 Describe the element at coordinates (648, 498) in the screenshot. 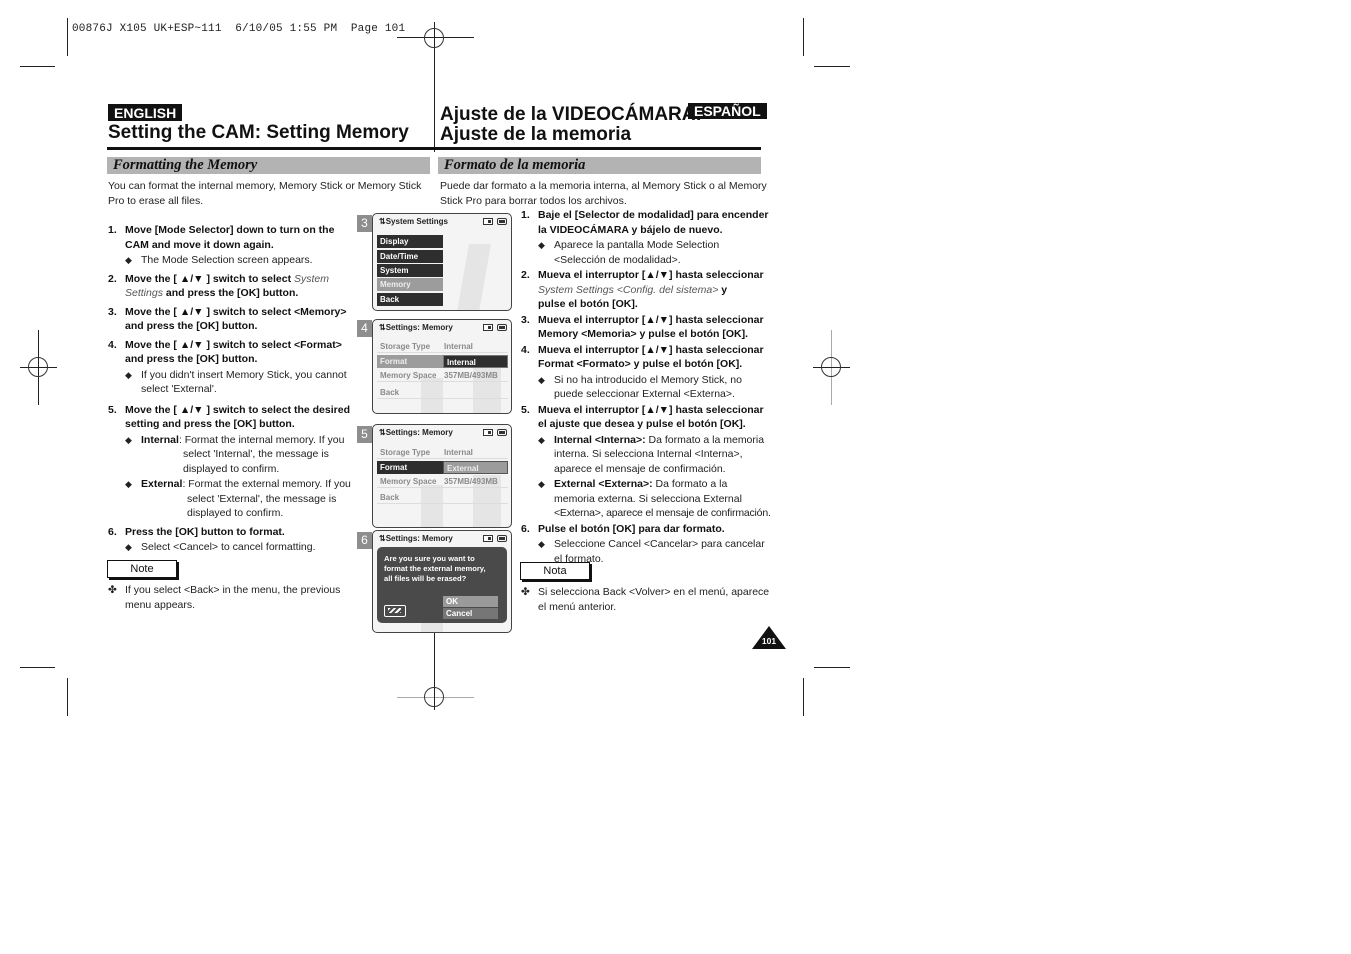

I see `sub-text: memoria externa. Si selecciona External` at that location.